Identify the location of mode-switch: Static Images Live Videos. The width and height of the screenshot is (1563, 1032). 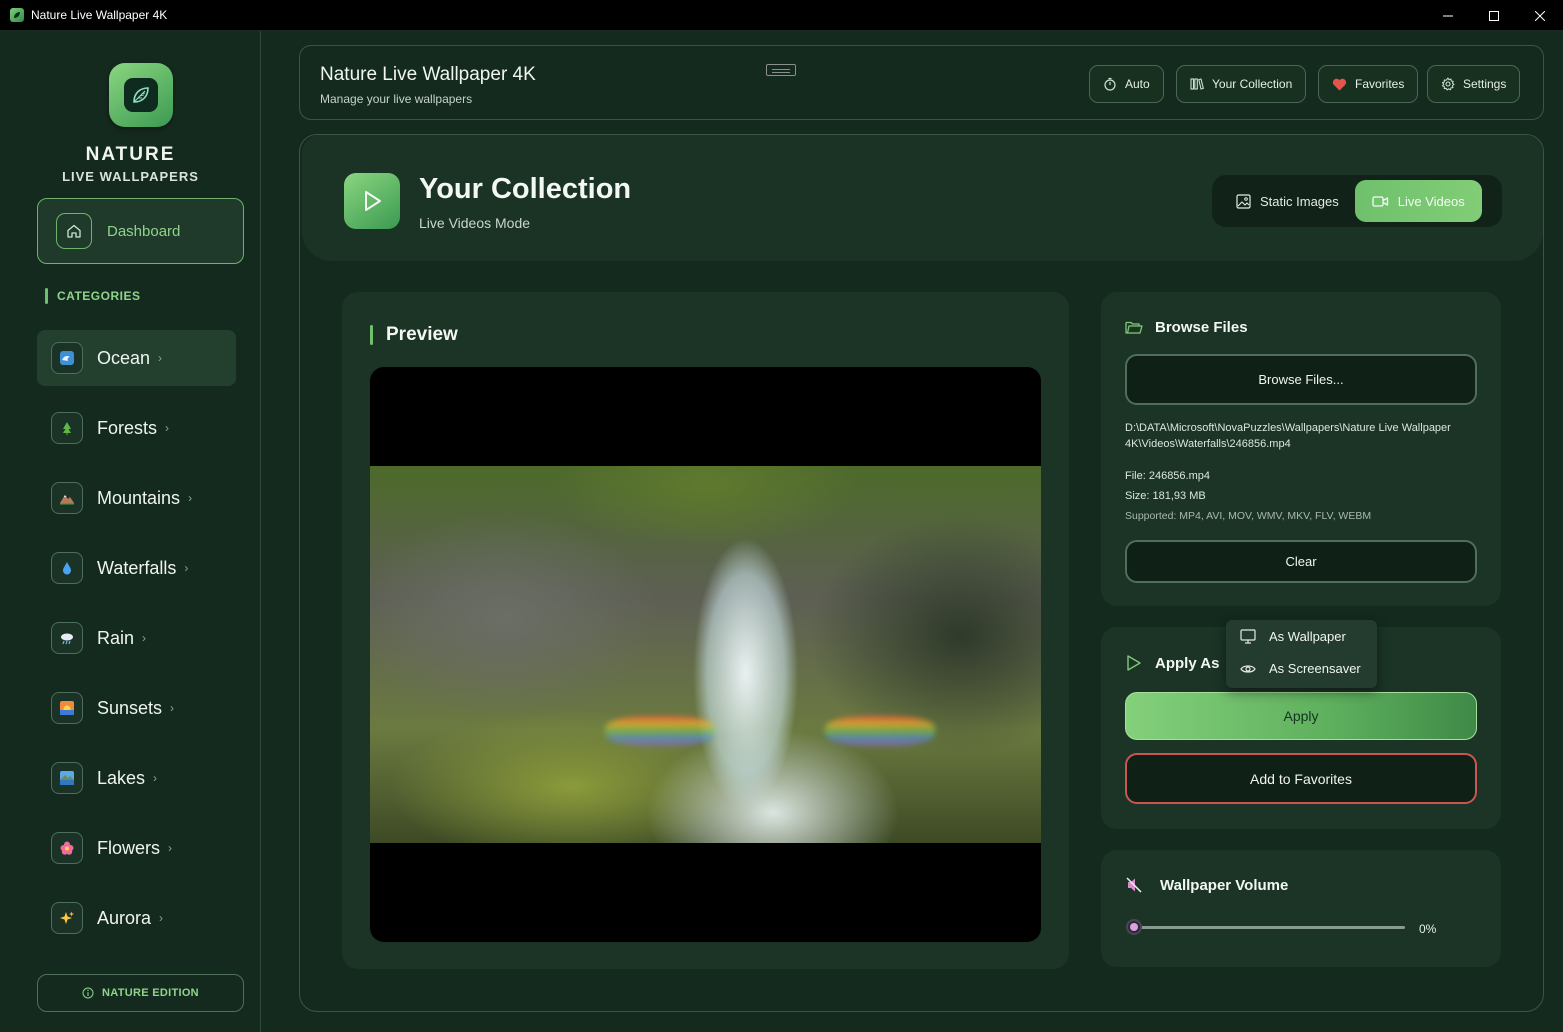
(1357, 201).